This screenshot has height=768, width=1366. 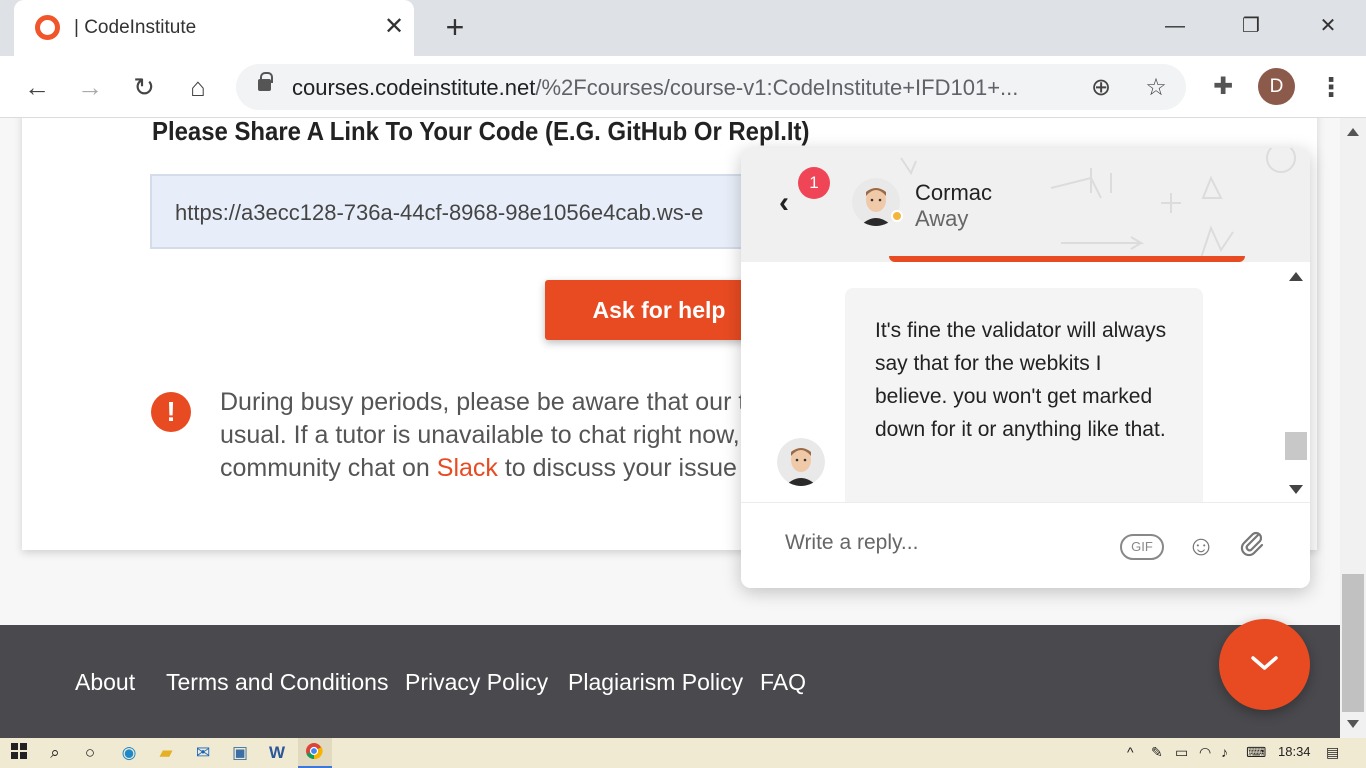 I want to click on unread-count-badge: 1, so click(x=814, y=183).